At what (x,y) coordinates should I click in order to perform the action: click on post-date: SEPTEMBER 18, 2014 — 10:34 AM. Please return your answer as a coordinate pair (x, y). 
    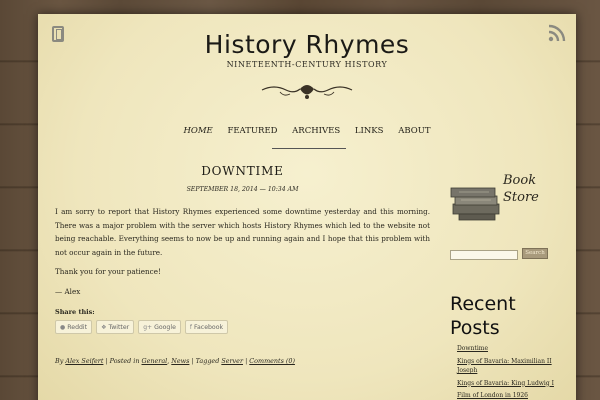
    Looking at the image, I should click on (242, 189).